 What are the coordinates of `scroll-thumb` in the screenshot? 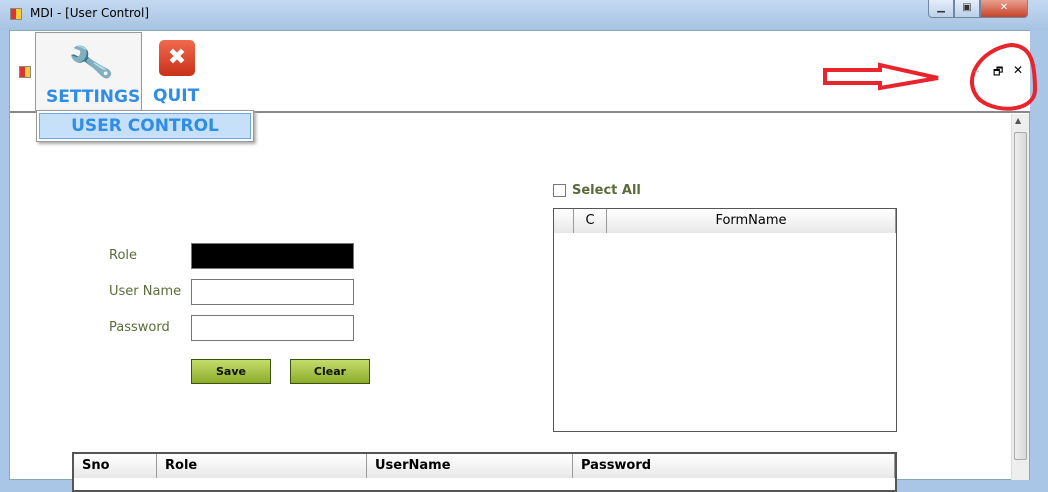 It's located at (1020, 296).